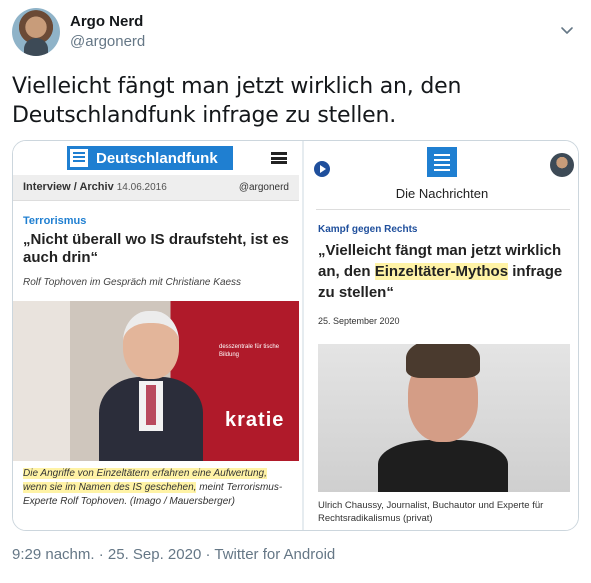 This screenshot has height=583, width=591. Describe the element at coordinates (562, 165) in the screenshot. I see `avatar` at that location.